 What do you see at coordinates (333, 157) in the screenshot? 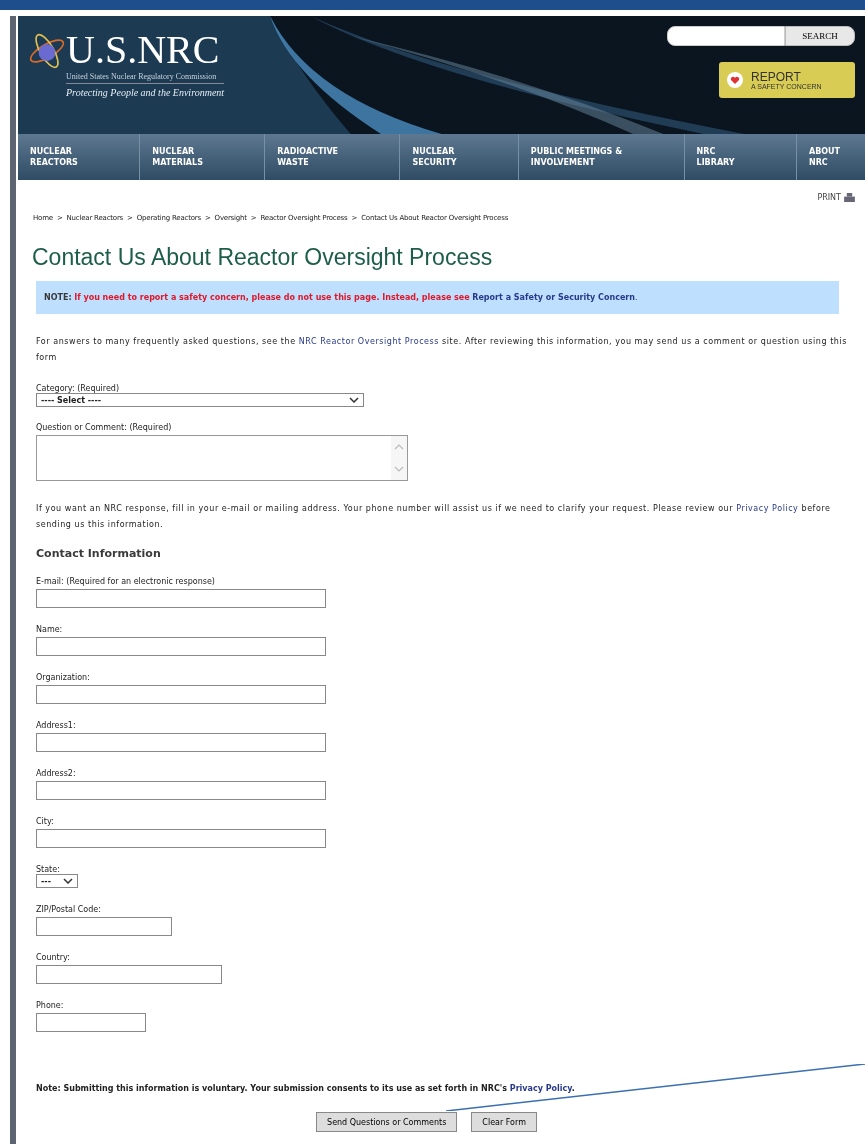
I see `nav-item: RADIOACTIVE WASTE` at bounding box center [333, 157].